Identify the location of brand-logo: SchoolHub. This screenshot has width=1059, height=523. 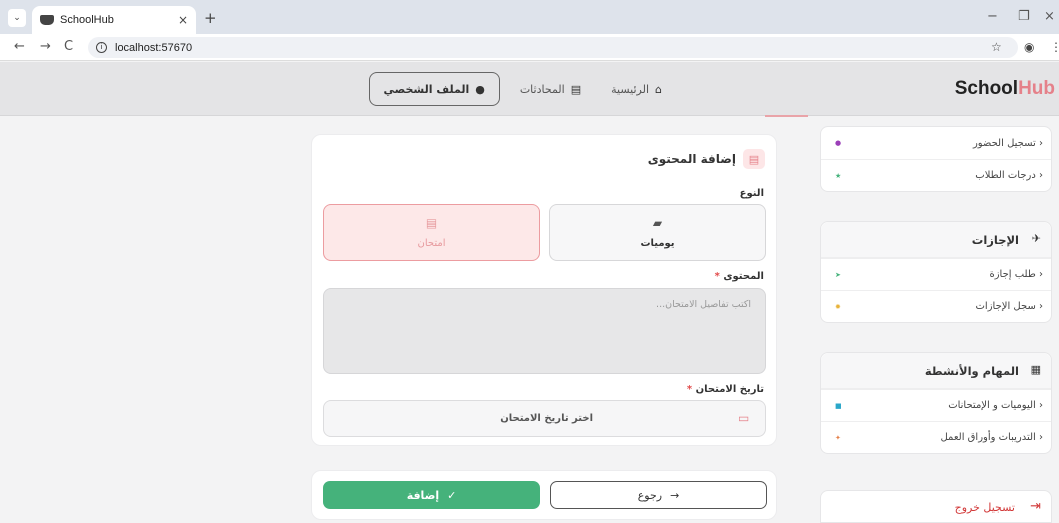
(1005, 89).